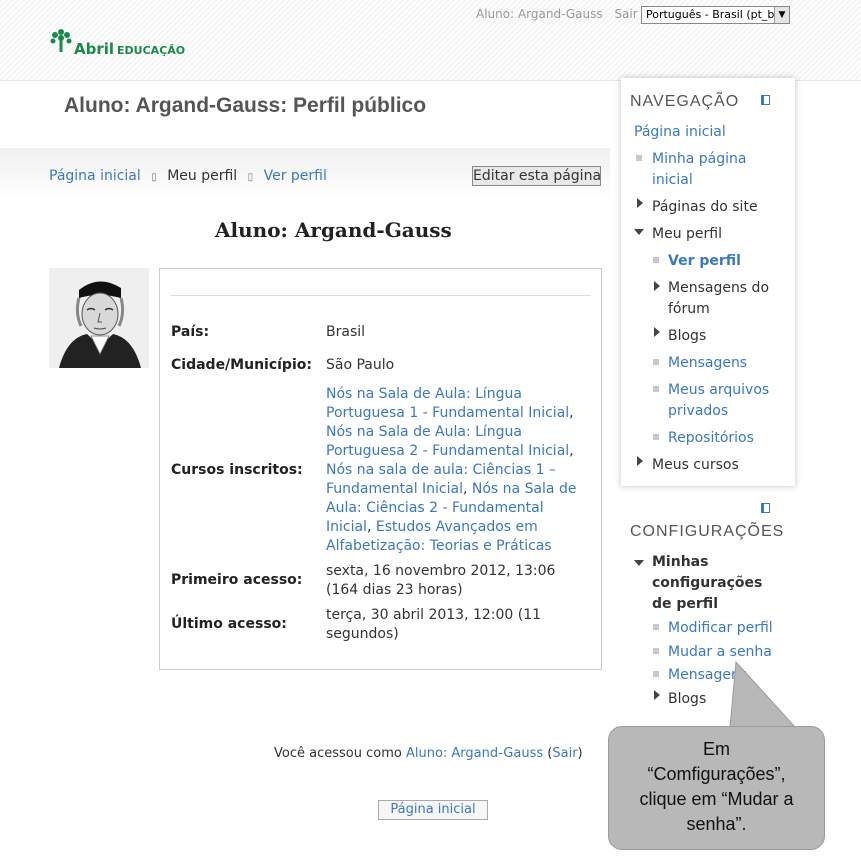 Image resolution: width=861 pixels, height=857 pixels. What do you see at coordinates (61, 40) in the screenshot?
I see `tree-logo-icon` at bounding box center [61, 40].